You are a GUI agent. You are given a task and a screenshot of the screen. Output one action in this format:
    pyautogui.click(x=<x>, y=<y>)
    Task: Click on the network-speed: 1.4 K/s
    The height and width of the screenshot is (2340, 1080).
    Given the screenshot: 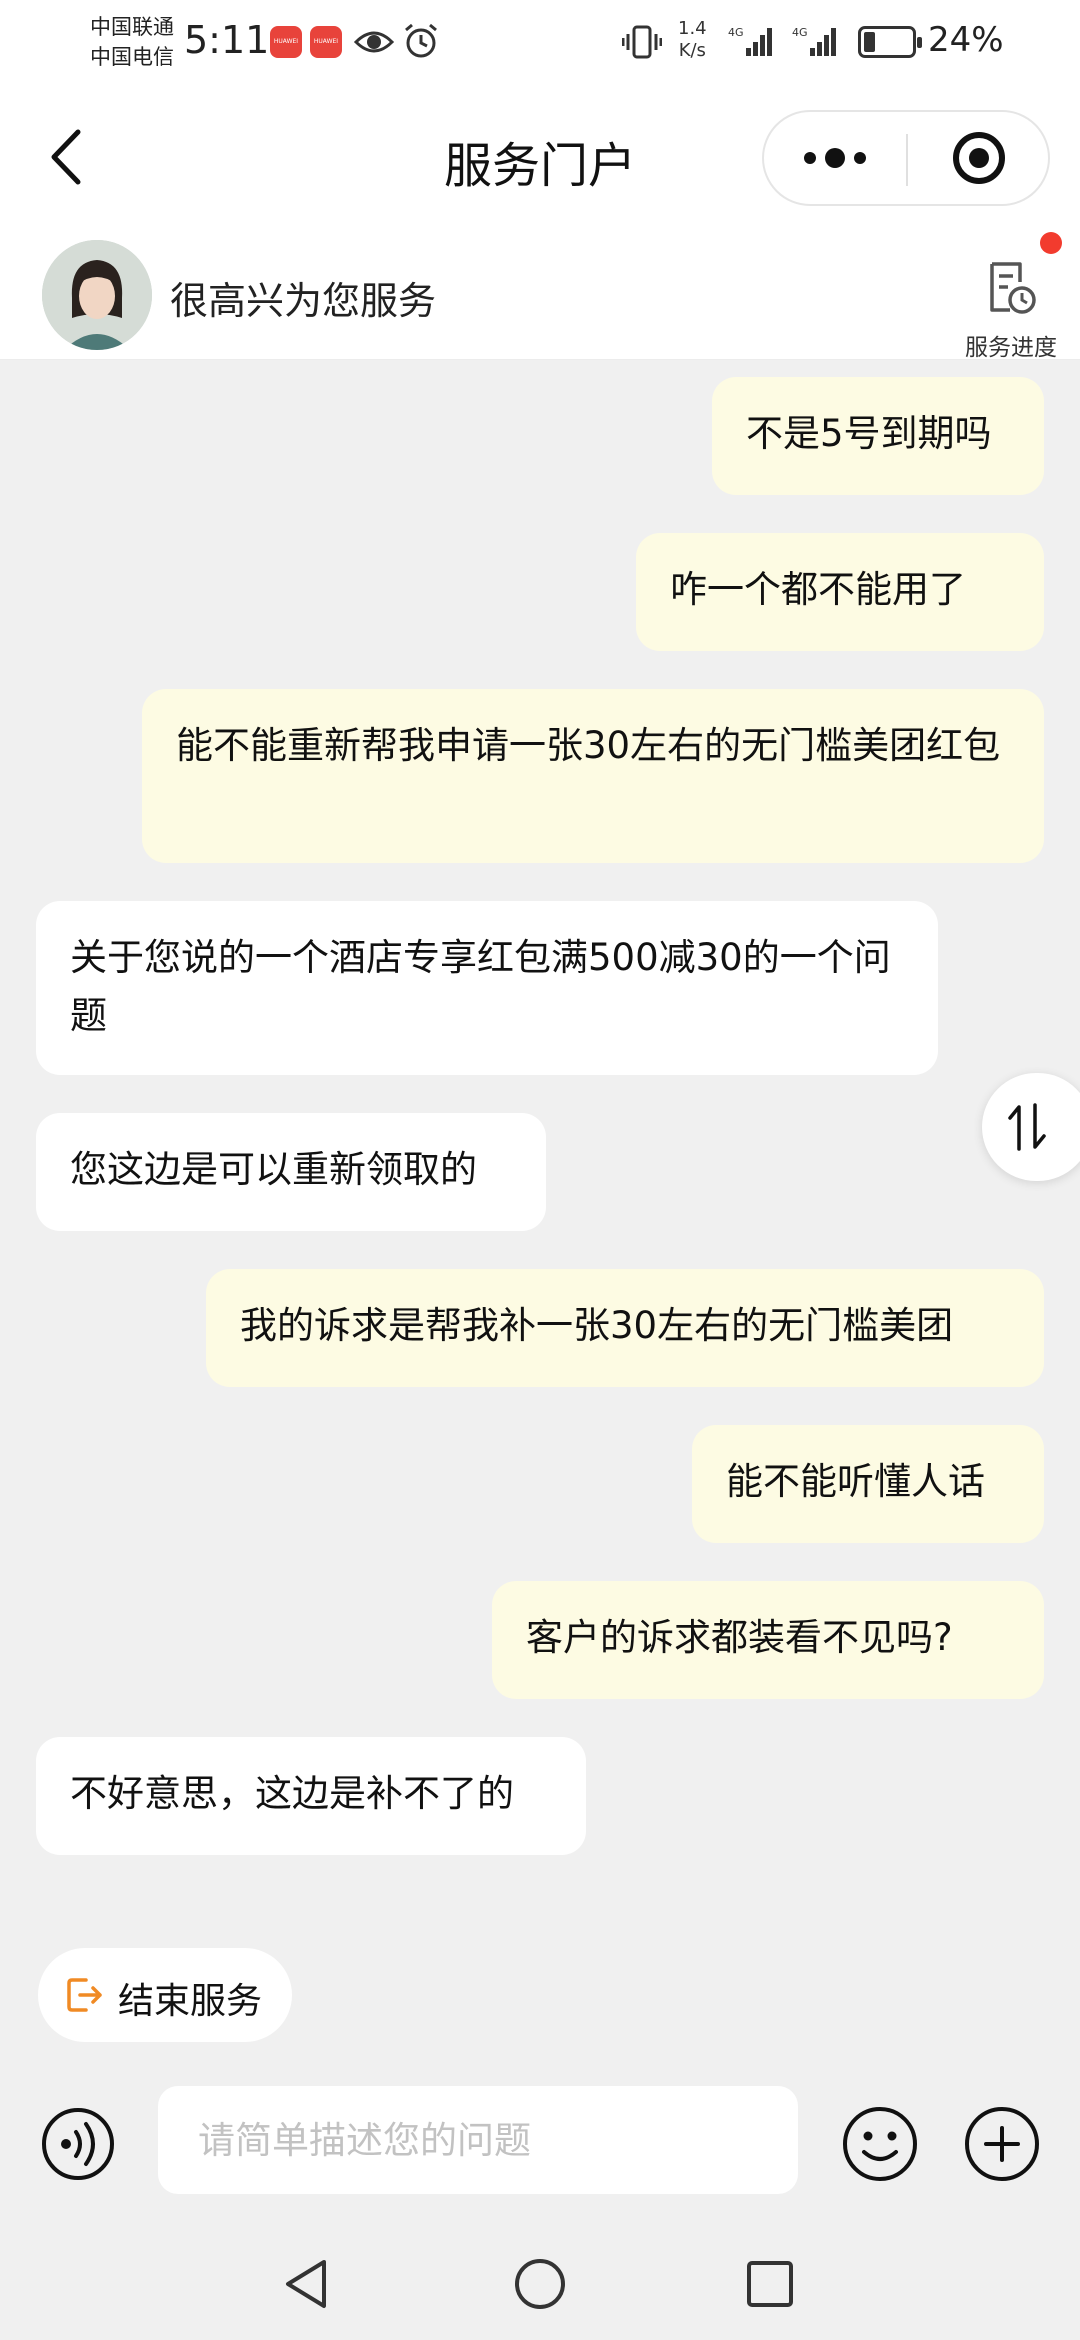 What is the action you would take?
    pyautogui.click(x=692, y=40)
    